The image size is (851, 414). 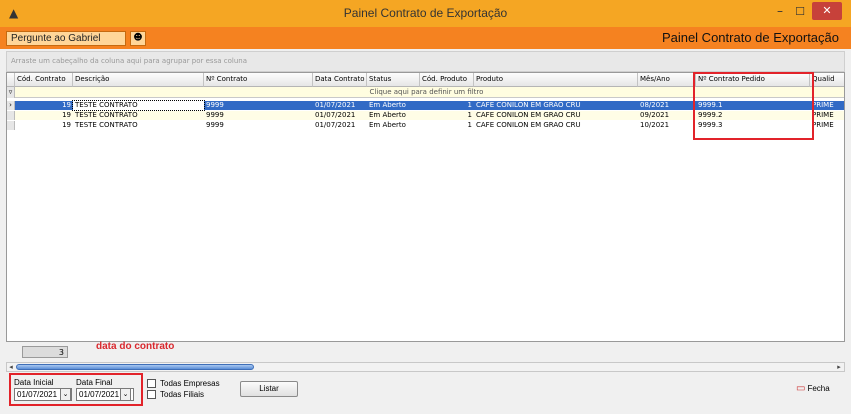 What do you see at coordinates (655, 115) in the screenshot?
I see `cell-mes-ano: 09/2021` at bounding box center [655, 115].